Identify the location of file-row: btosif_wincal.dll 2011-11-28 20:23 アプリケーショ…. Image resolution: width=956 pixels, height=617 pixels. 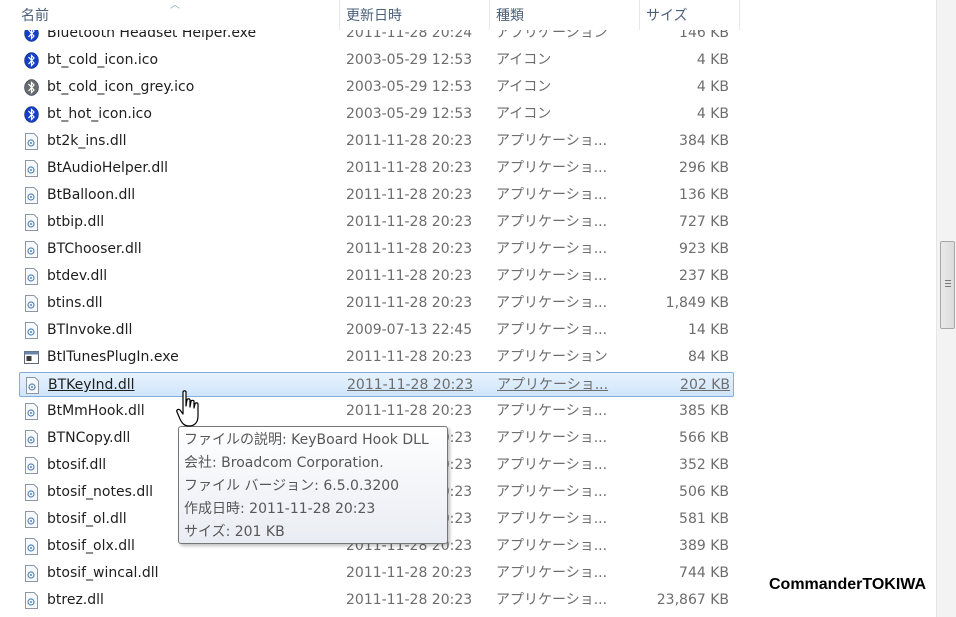
(376, 573).